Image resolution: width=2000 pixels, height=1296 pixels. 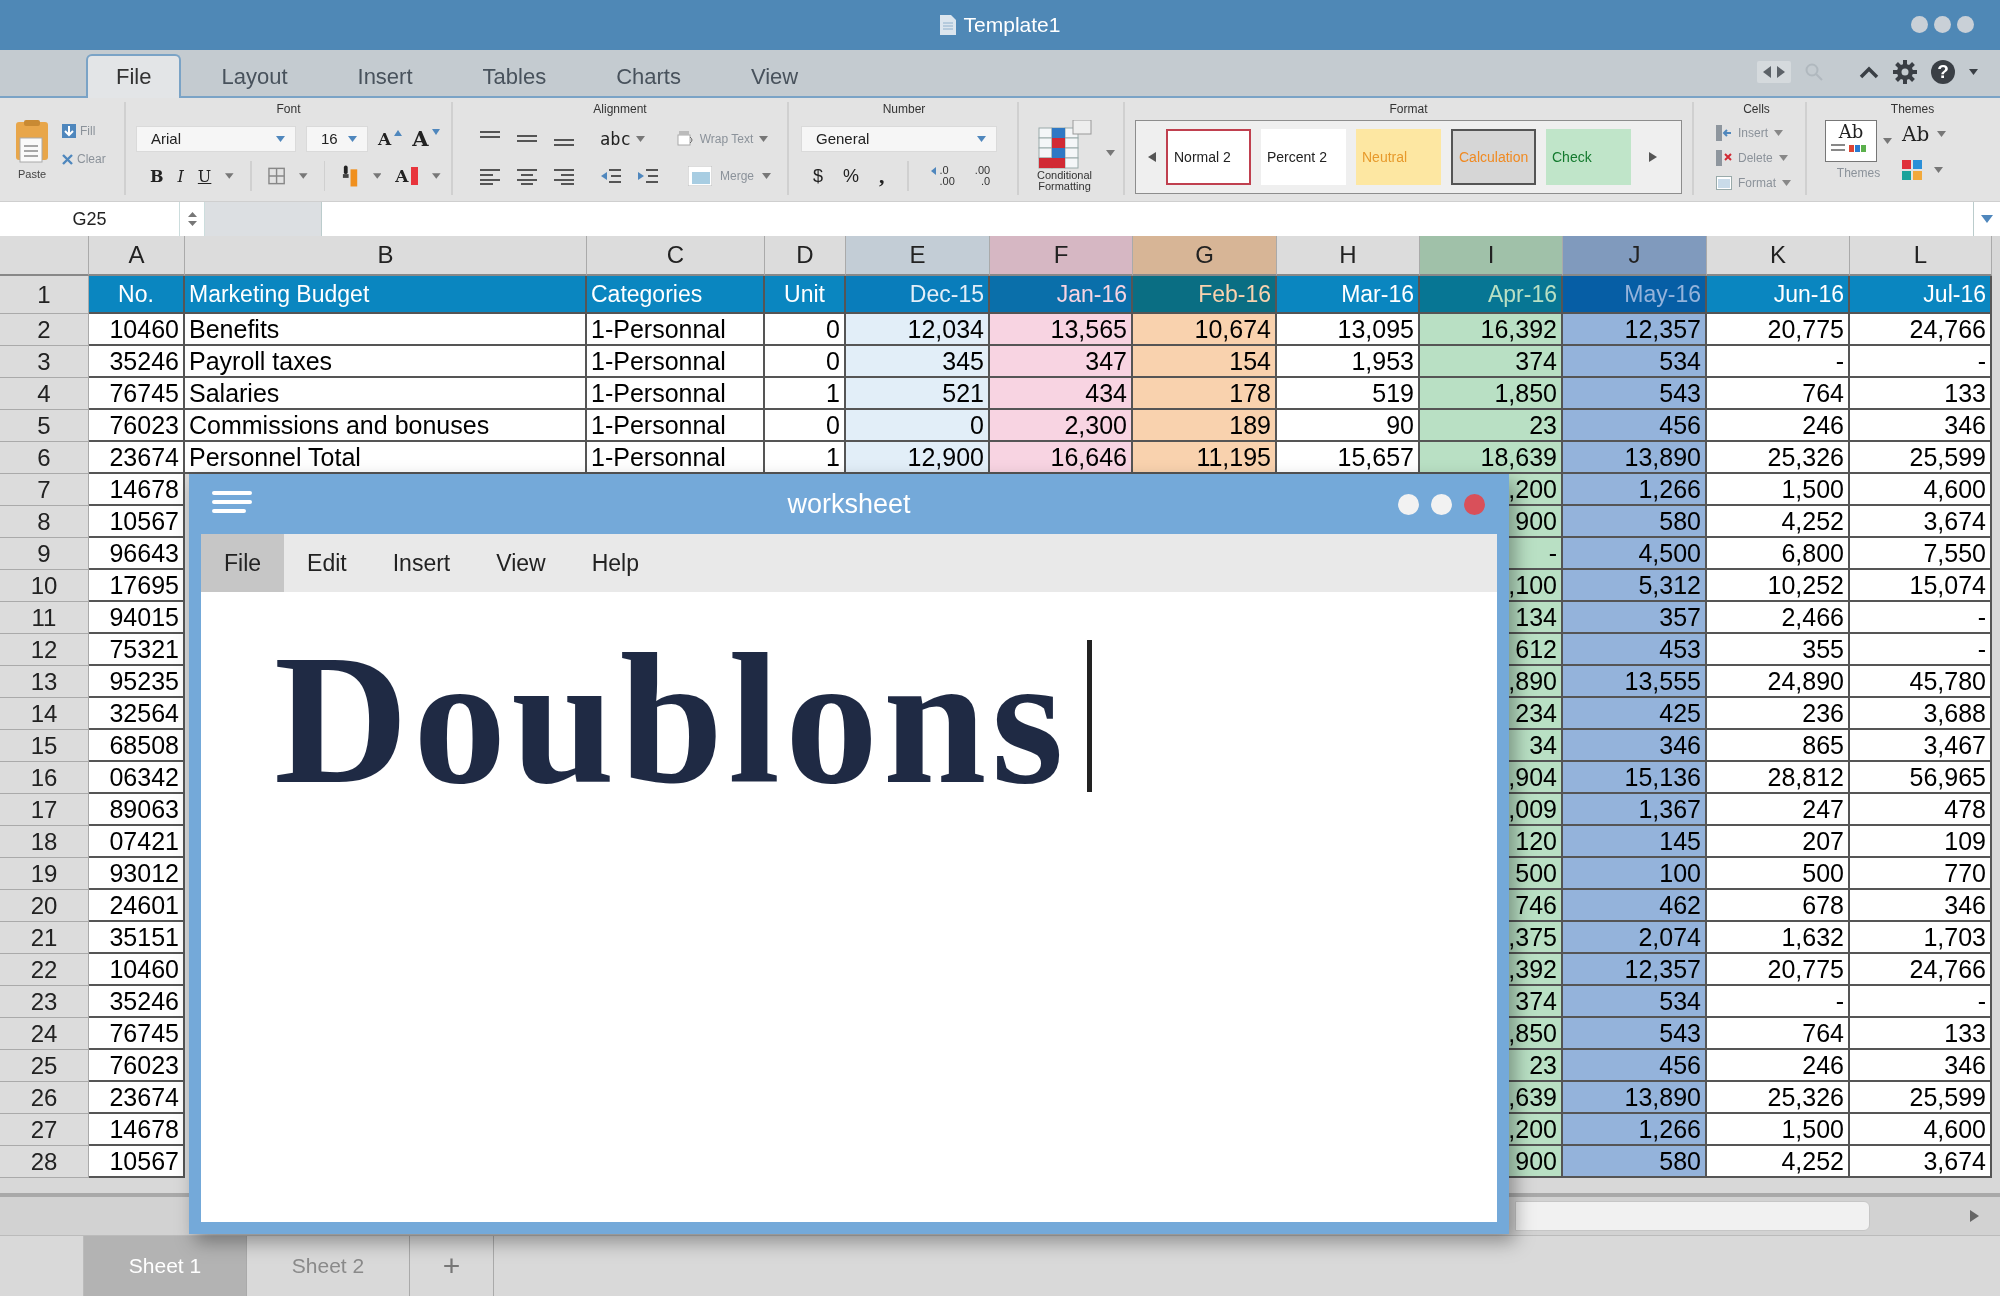 What do you see at coordinates (521, 563) in the screenshot?
I see `menu-item: View` at bounding box center [521, 563].